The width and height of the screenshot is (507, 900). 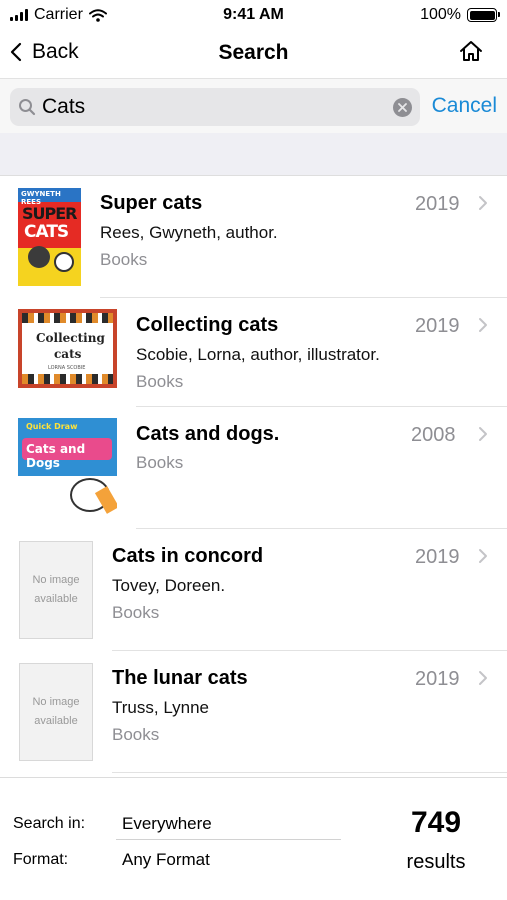 What do you see at coordinates (212, 107) in the screenshot?
I see `search-input` at bounding box center [212, 107].